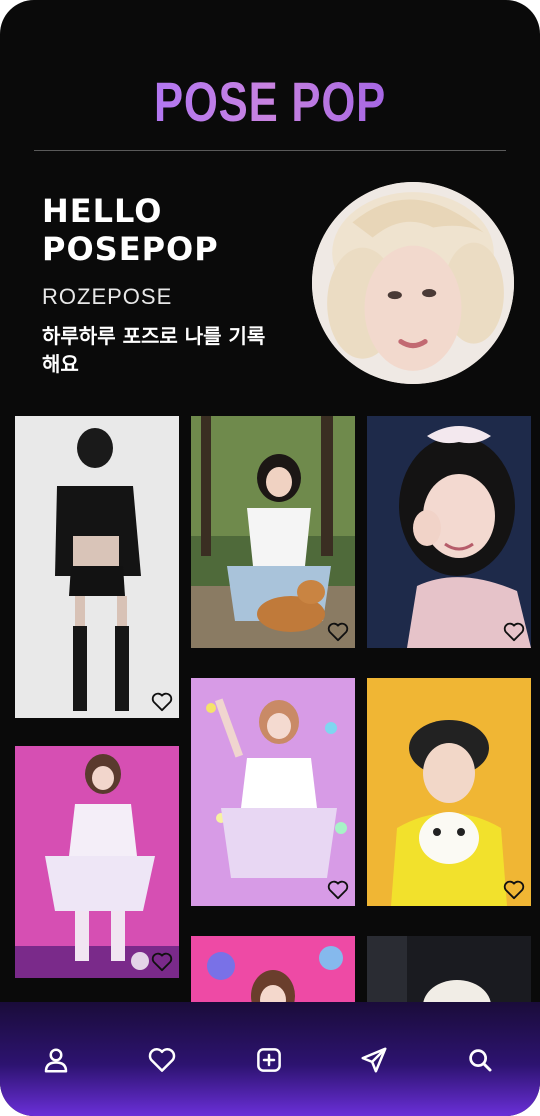 The width and height of the screenshot is (540, 1116). I want to click on profile-handle: ROZEPOSE, so click(107, 296).